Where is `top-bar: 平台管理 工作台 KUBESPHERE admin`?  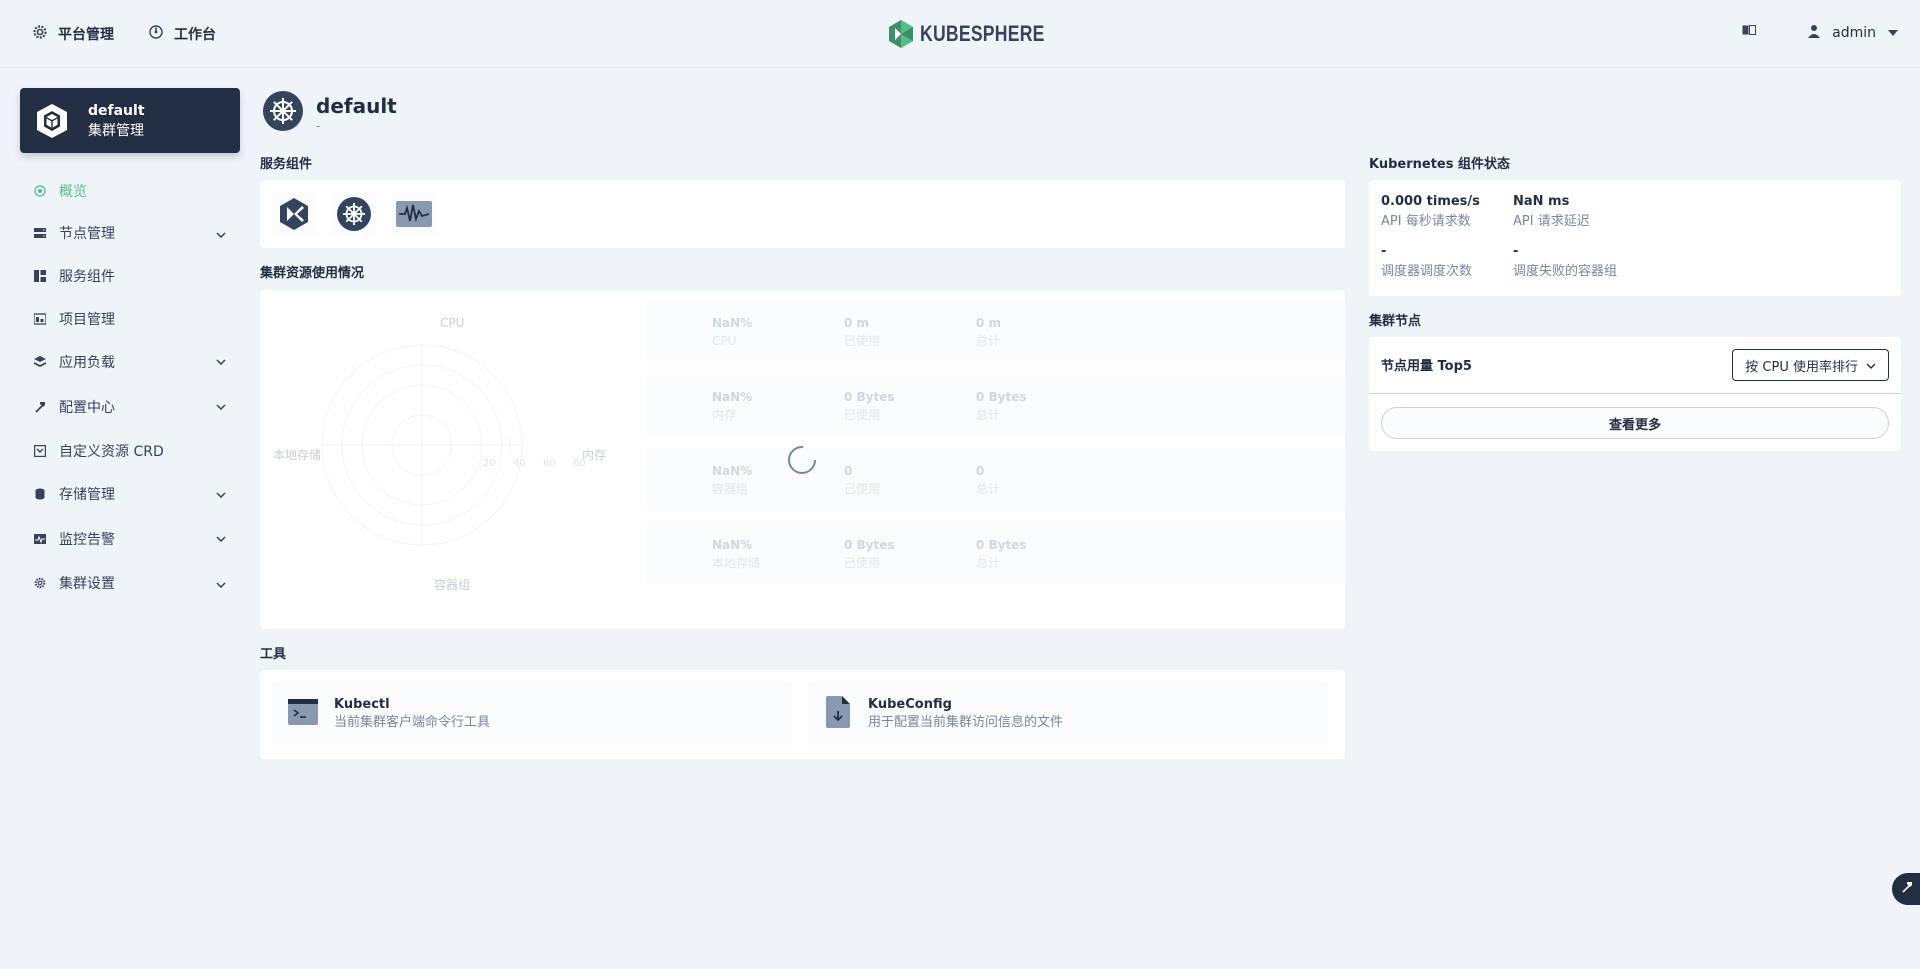 top-bar: 平台管理 工作台 KUBESPHERE admin is located at coordinates (960, 34).